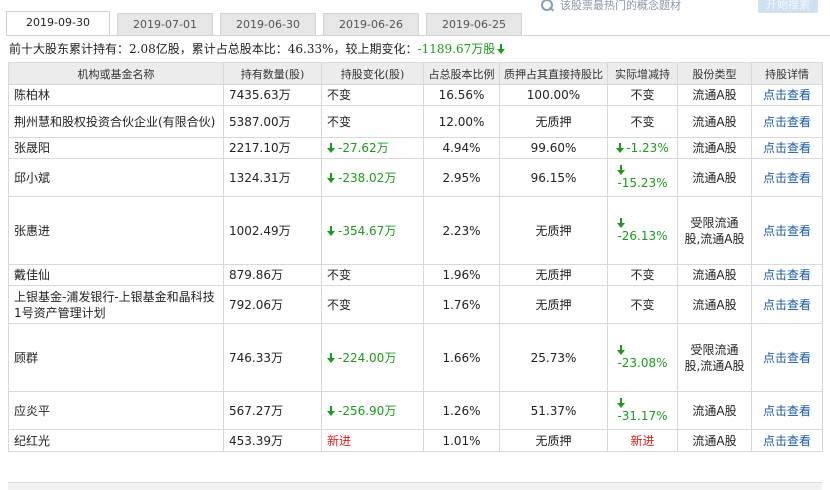  Describe the element at coordinates (461, 440) in the screenshot. I see `share-ratio: 1.01%` at that location.